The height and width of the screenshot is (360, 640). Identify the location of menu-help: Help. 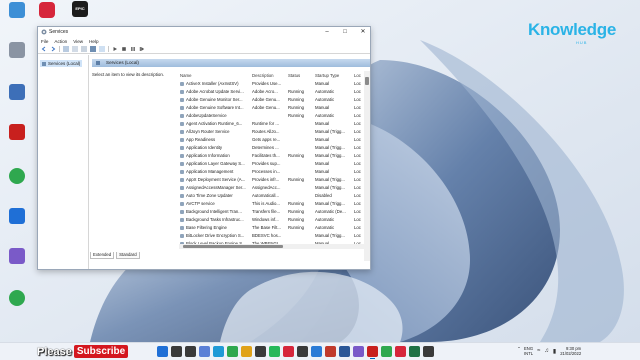
(93, 41).